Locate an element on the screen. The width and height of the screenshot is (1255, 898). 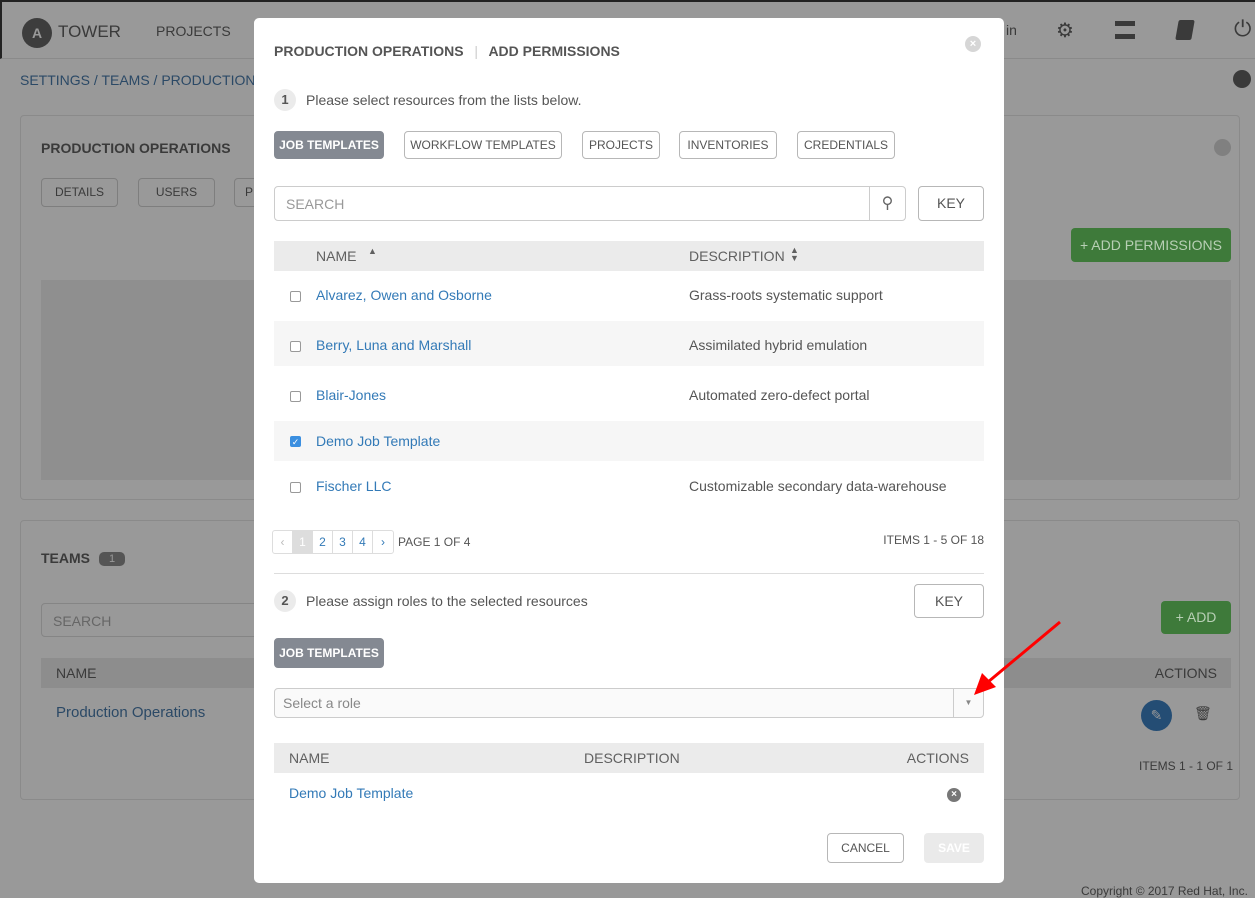
key-button-2: KEY is located at coordinates (949, 601).